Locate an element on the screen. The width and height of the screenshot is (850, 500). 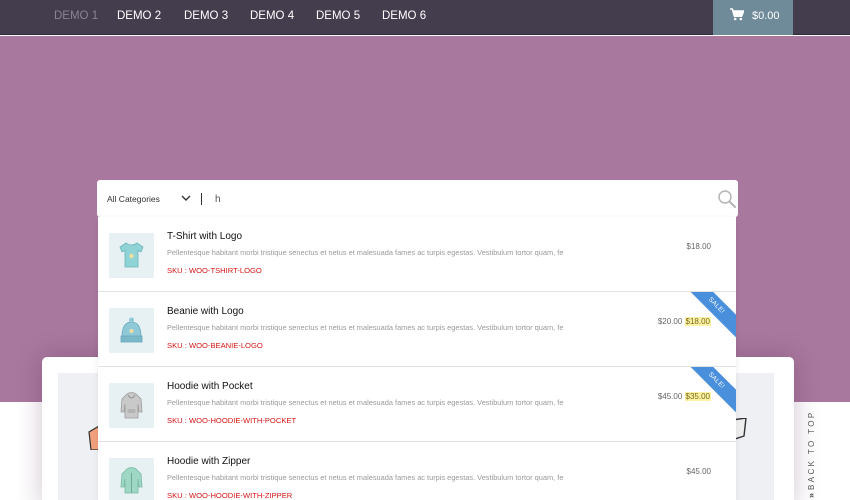
search-bar: All Categories is located at coordinates (436, 198).